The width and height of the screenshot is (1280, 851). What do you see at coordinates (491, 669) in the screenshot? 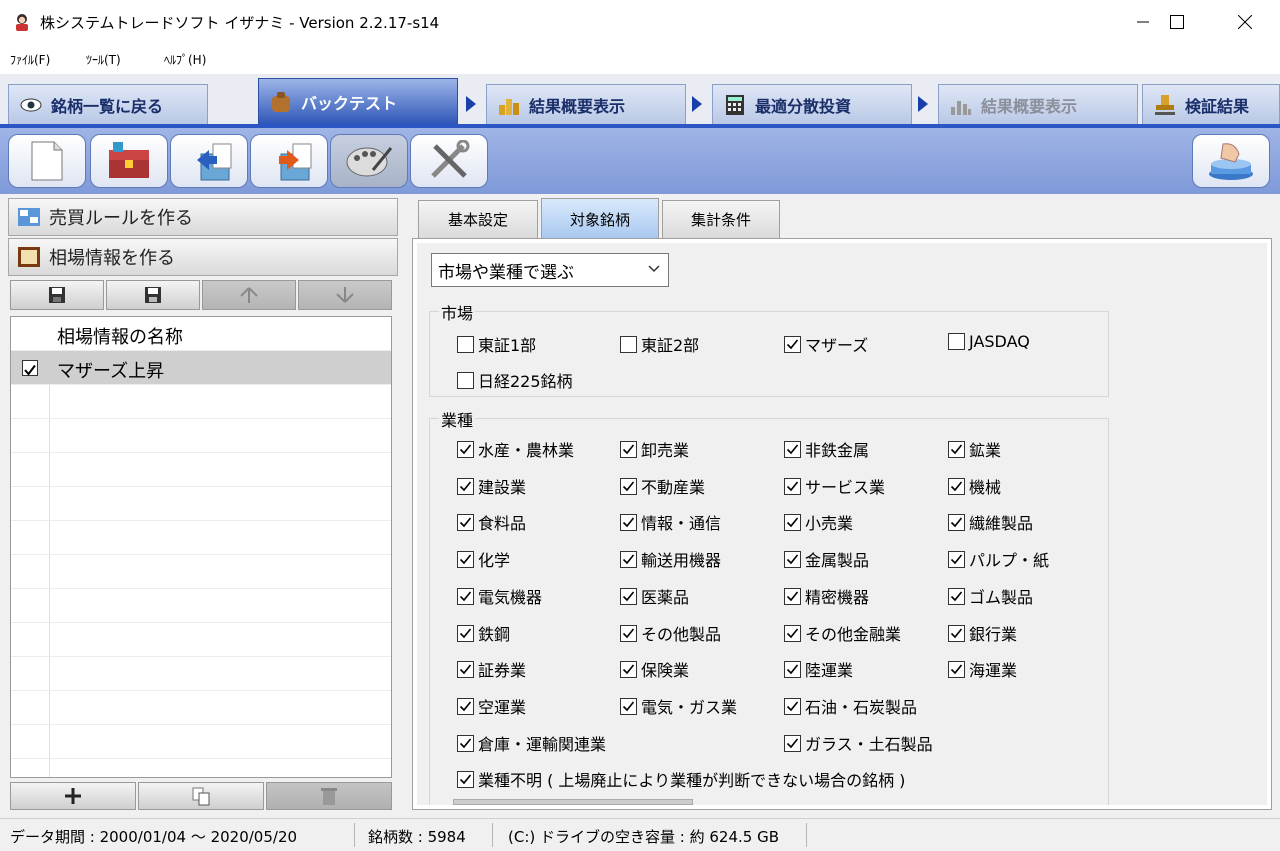
I see `checkbox-item: 証券業` at bounding box center [491, 669].